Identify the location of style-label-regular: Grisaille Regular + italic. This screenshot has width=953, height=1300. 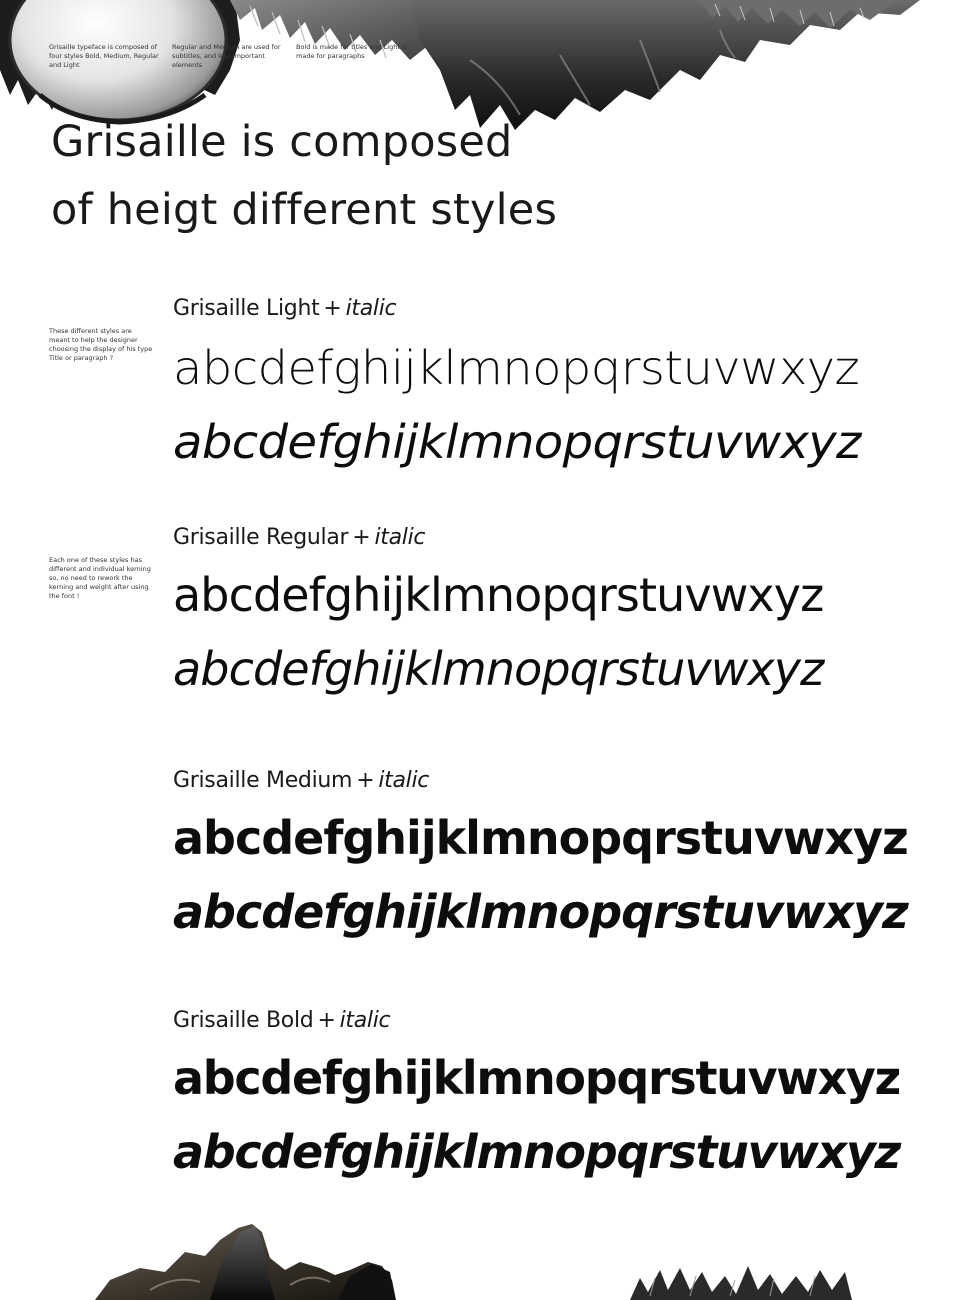
(299, 538).